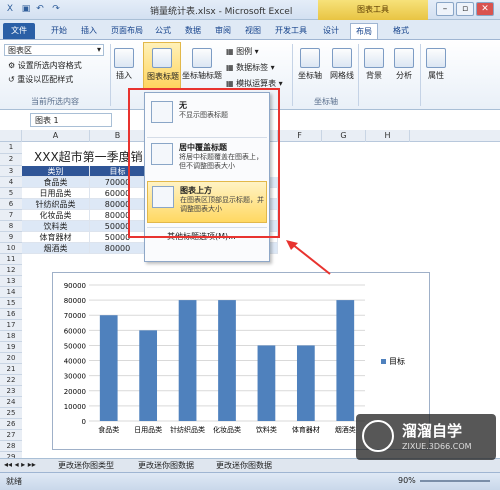  I want to click on chart-tools-label: 图表工具, so click(373, 10).